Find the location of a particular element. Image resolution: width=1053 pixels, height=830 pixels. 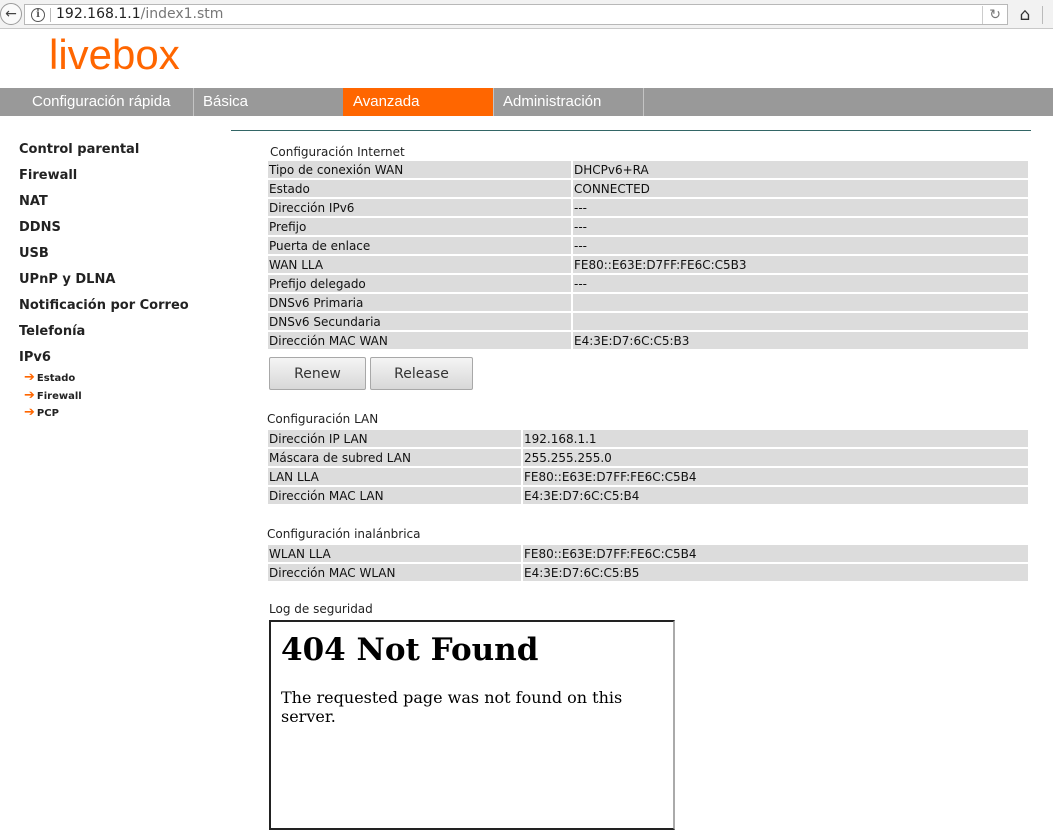

sidebar-item-control-parental: Control parental is located at coordinates (79, 149).